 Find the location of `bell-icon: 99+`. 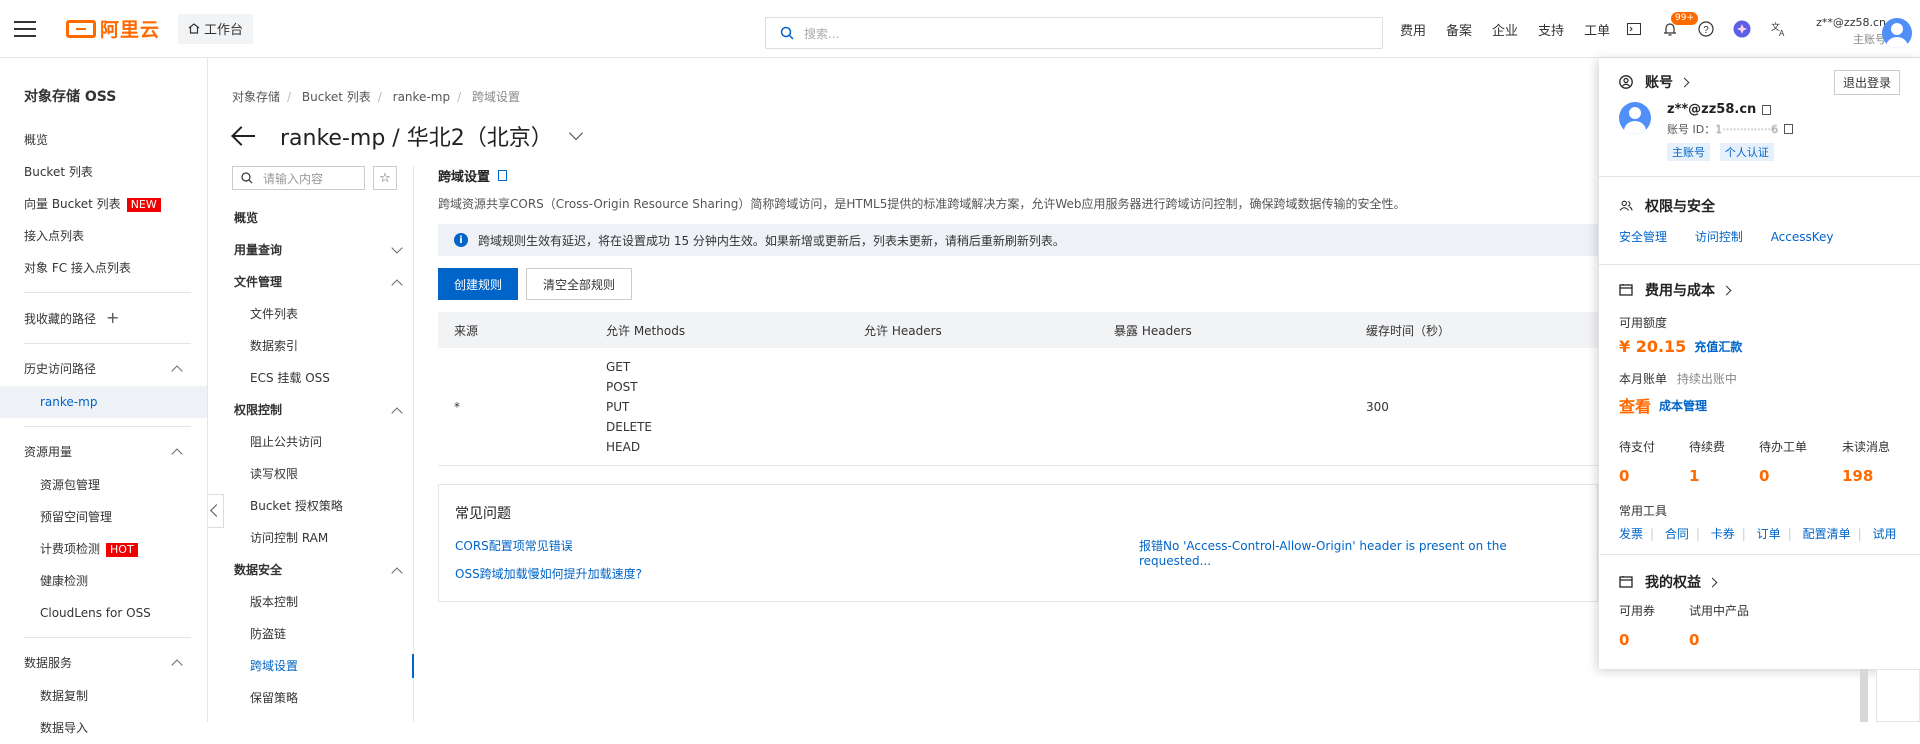

bell-icon: 99+ is located at coordinates (1675, 29).